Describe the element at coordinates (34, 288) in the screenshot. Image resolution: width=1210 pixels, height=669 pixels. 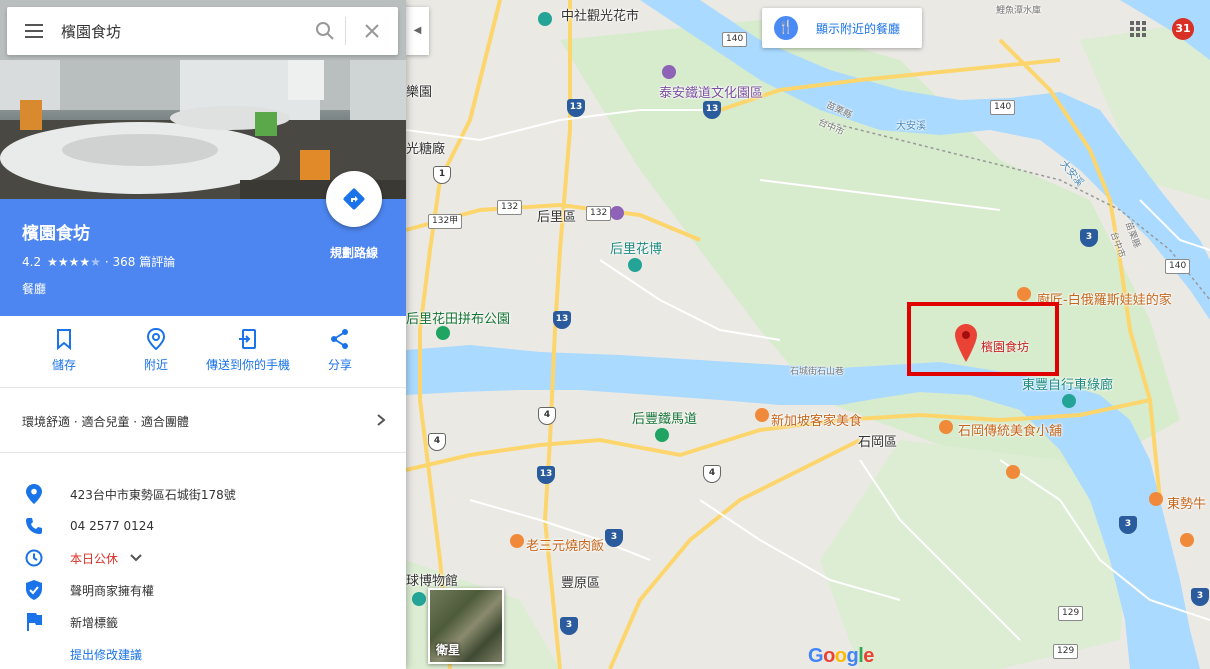
I see `place-category: 餐廳` at that location.